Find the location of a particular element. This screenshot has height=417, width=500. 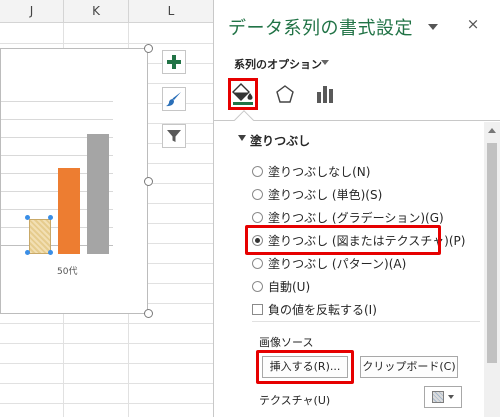

filter-icon is located at coordinates (174, 136).